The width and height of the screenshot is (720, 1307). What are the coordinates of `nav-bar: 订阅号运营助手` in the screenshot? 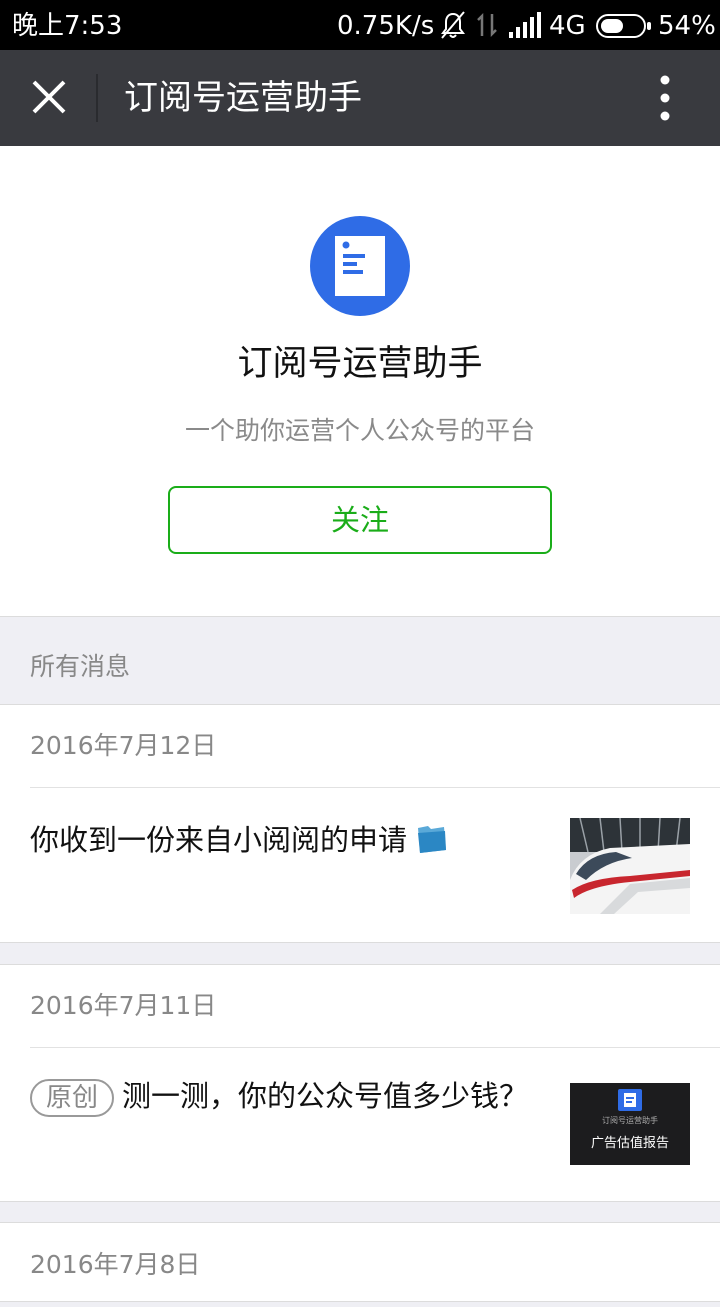 It's located at (360, 98).